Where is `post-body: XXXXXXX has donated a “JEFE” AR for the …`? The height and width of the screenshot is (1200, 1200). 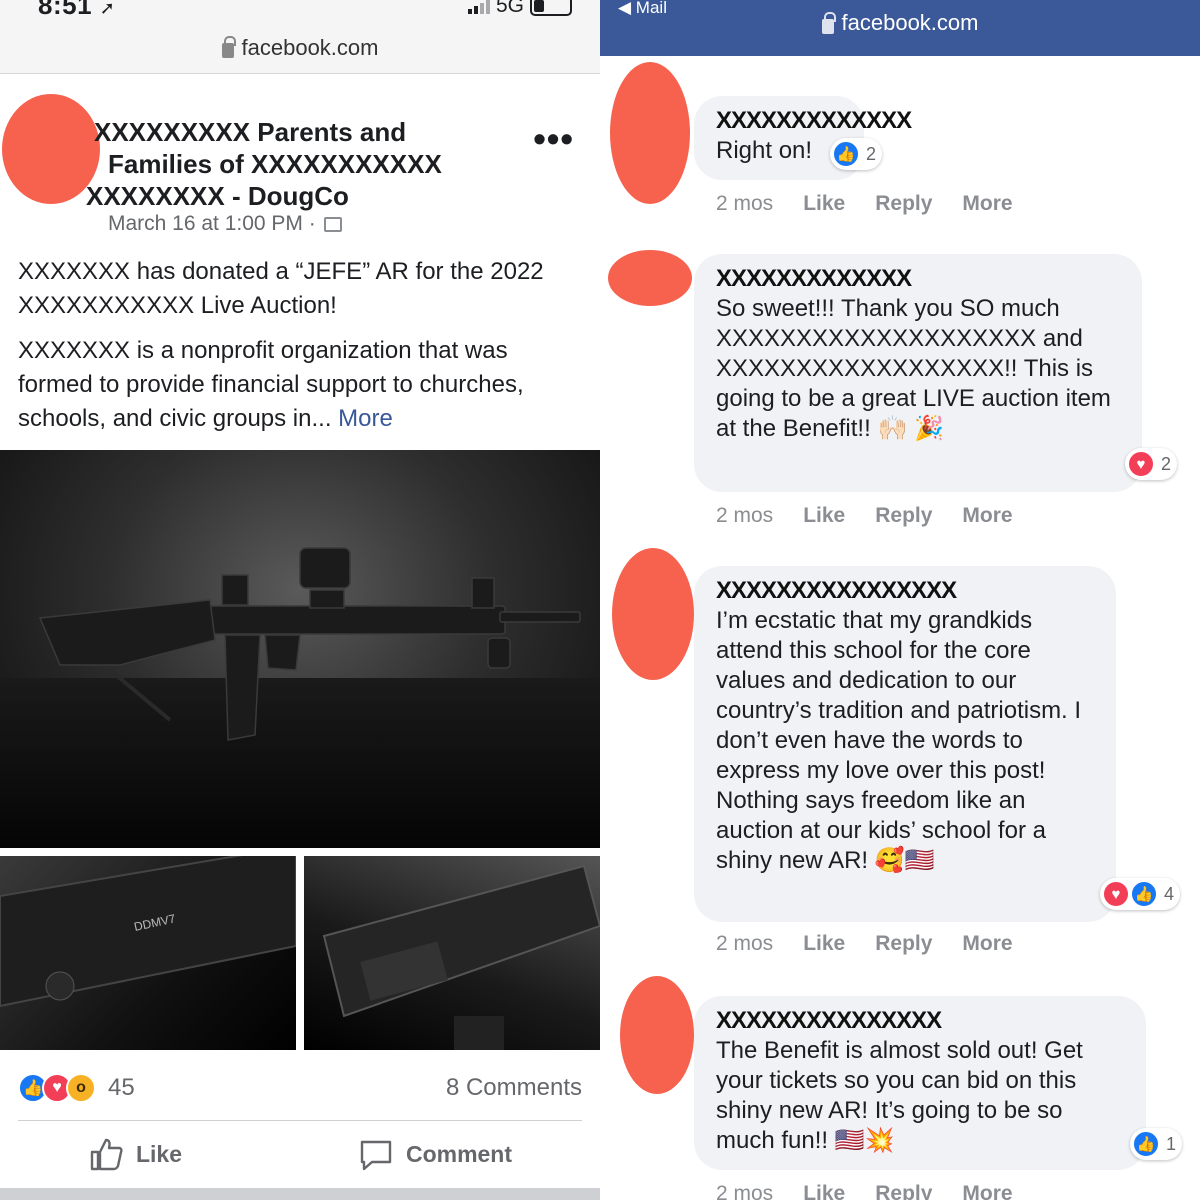 post-body: XXXXXXX has donated a “JEFE” AR for the … is located at coordinates (303, 351).